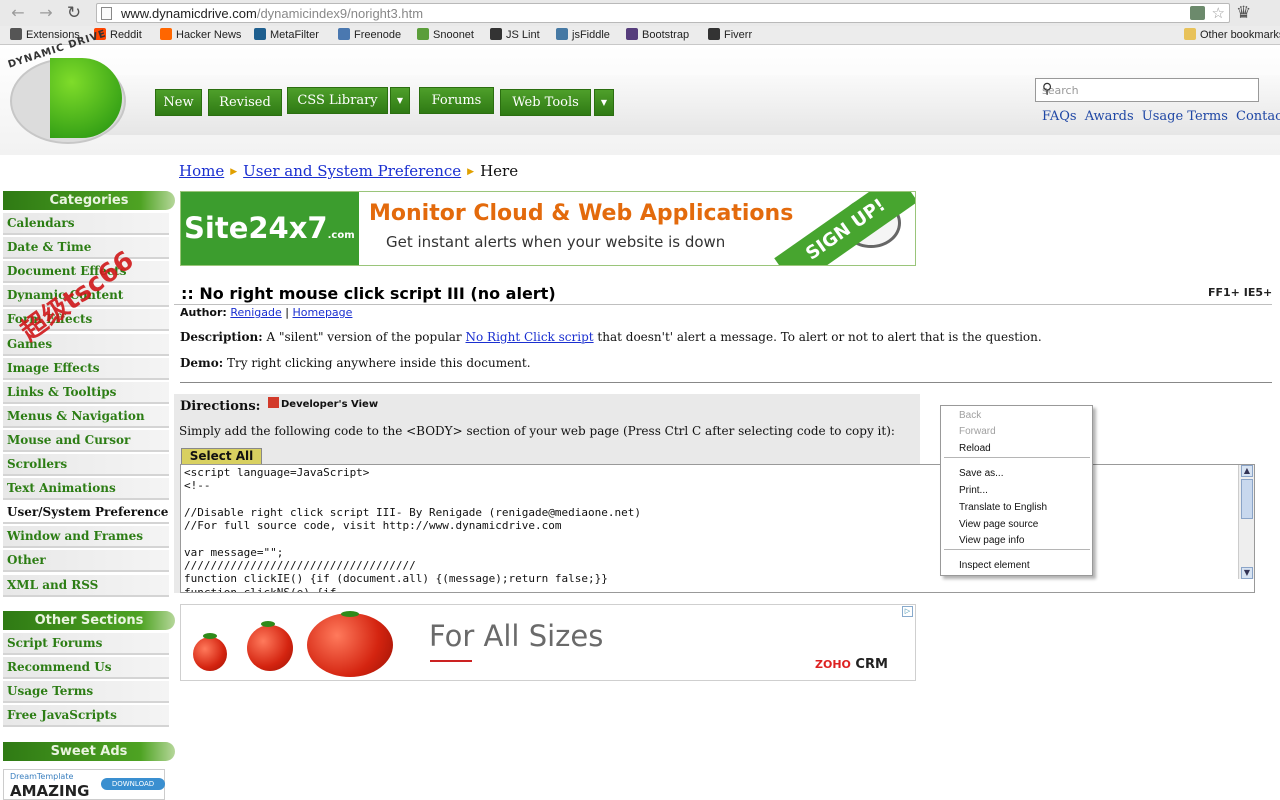 The height and width of the screenshot is (800, 1280). What do you see at coordinates (994, 565) in the screenshot?
I see `context-menu-inspect-element: Inspect element` at bounding box center [994, 565].